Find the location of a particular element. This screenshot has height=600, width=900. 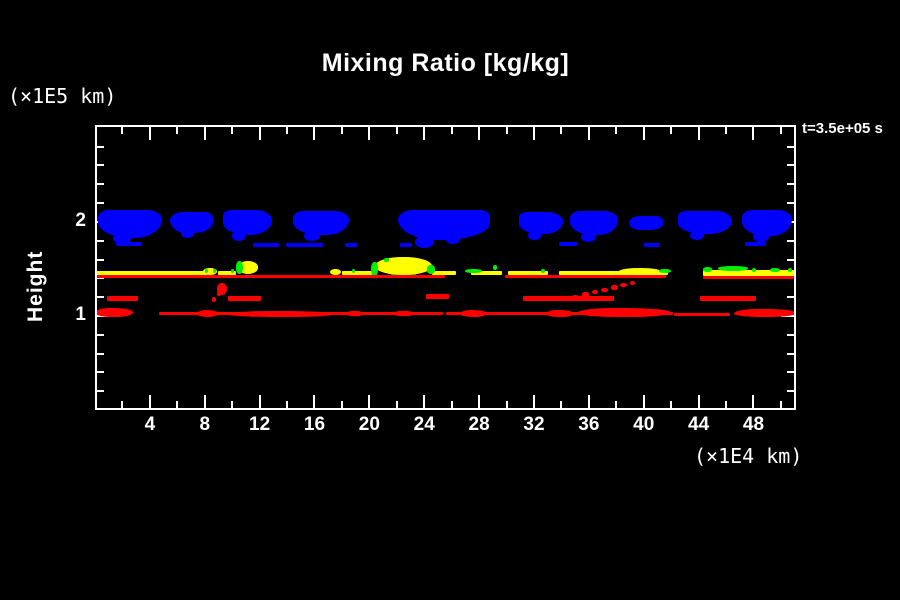

x-tick-label: 24 is located at coordinates (424, 424).